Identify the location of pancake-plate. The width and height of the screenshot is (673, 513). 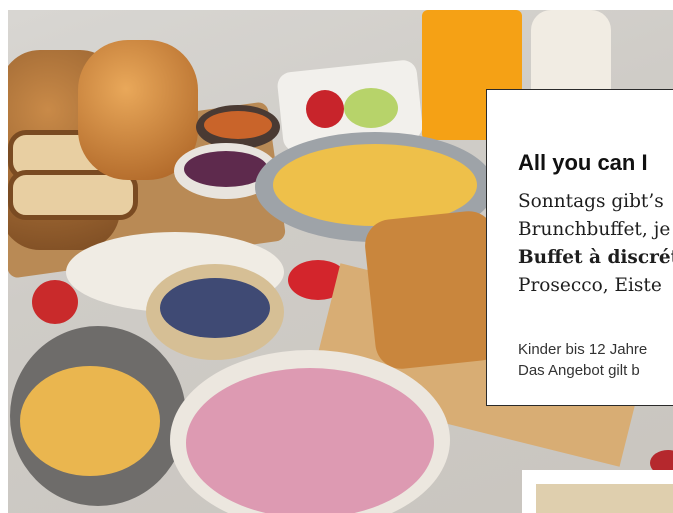
(98, 416).